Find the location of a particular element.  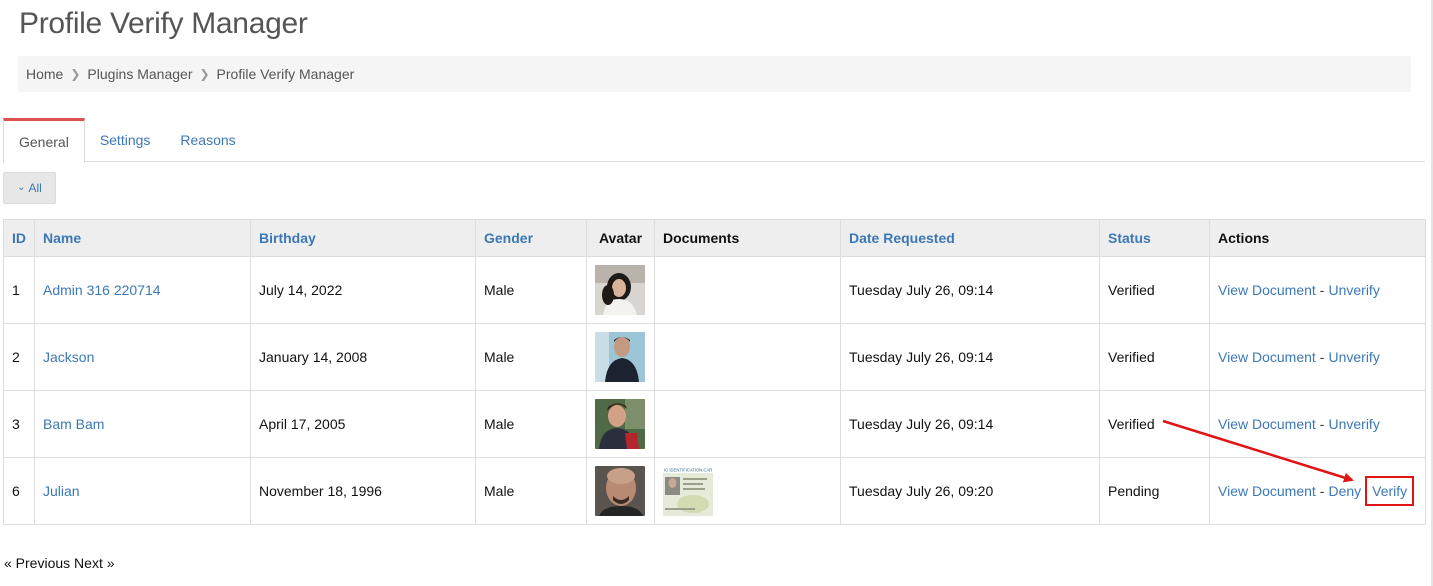

row-id: 2 is located at coordinates (19, 357).